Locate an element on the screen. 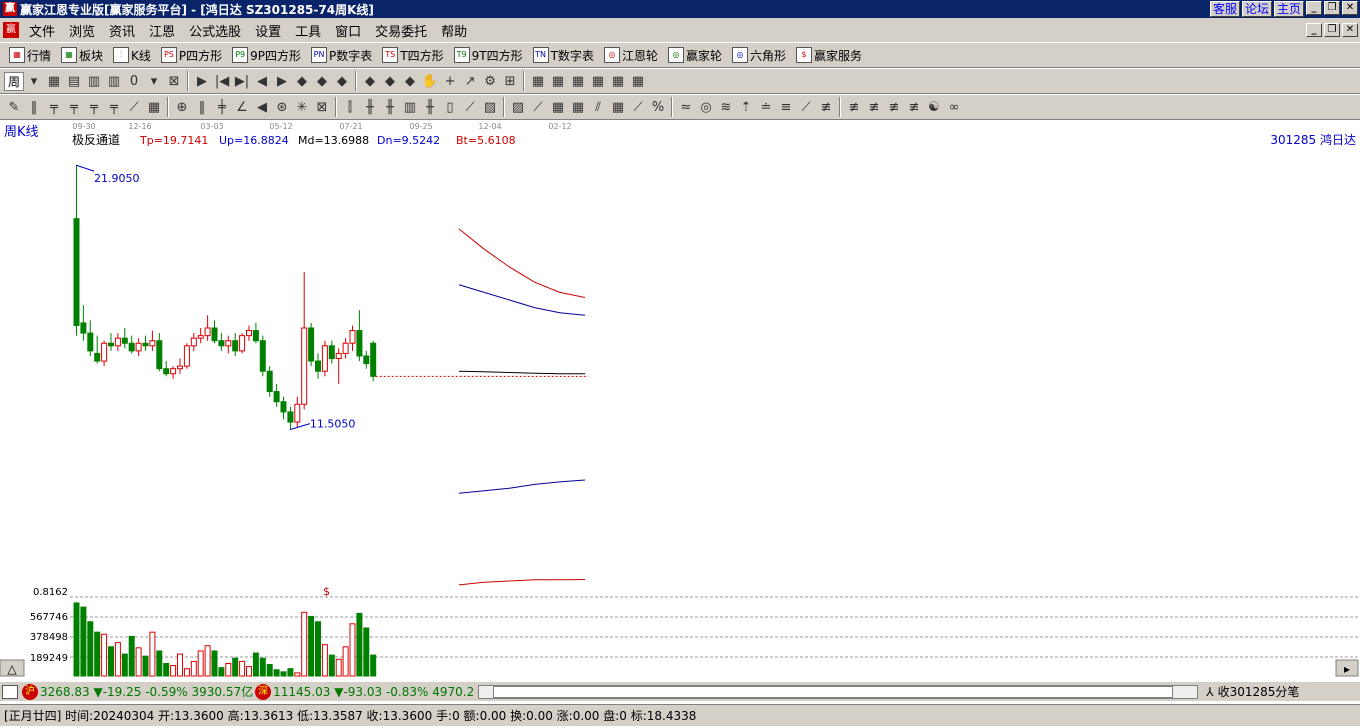  tool-icon: ∠ is located at coordinates (242, 107).